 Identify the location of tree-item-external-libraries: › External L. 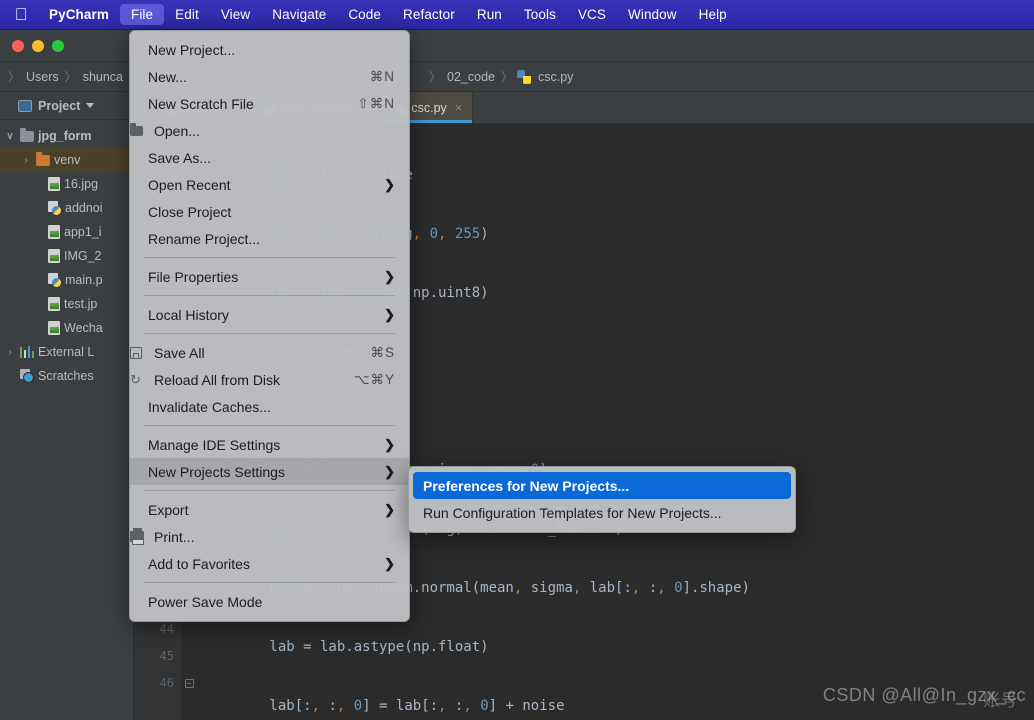
(67, 352).